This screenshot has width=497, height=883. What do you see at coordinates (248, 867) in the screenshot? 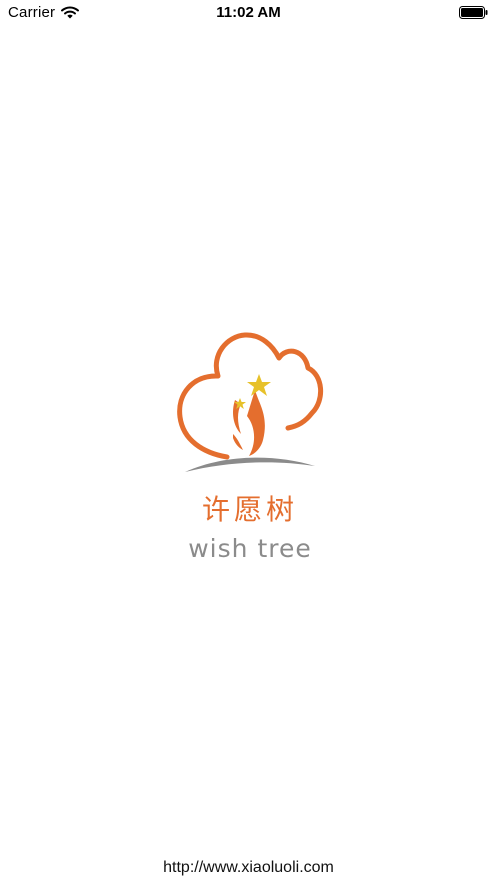
I see `footer-website-url: http://www.xiaoluoli.com` at bounding box center [248, 867].